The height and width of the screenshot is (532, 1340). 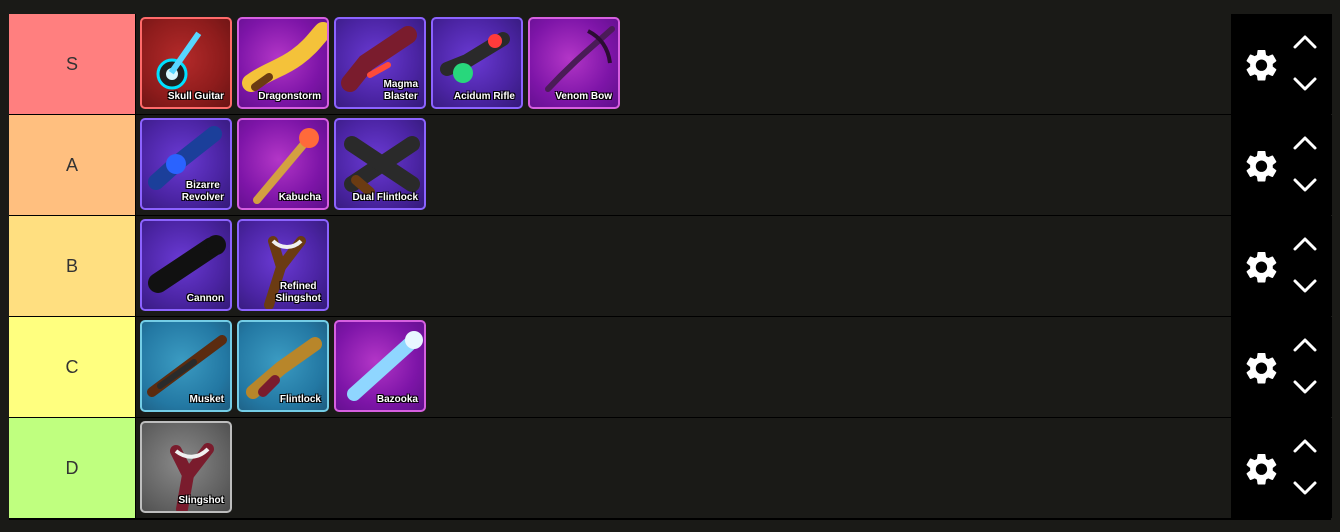 I want to click on item-name: Musket, so click(x=206, y=399).